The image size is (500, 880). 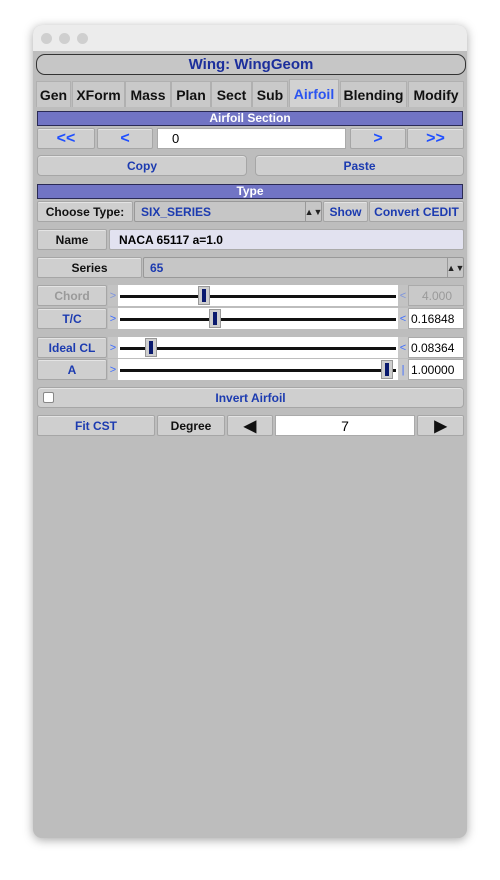 What do you see at coordinates (251, 64) in the screenshot?
I see `geom-title: Wing: WingGeom` at bounding box center [251, 64].